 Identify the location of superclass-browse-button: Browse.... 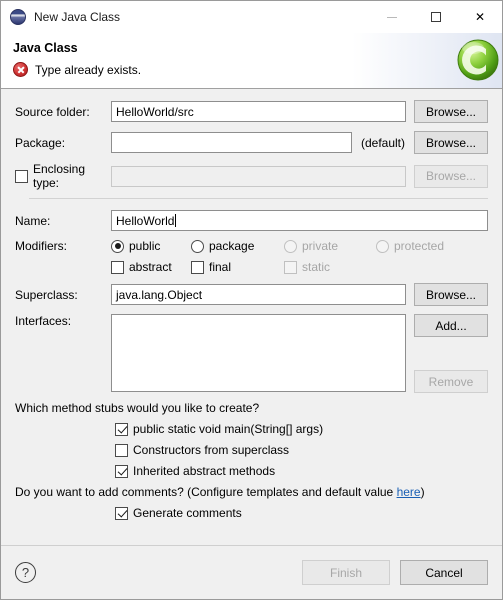
(451, 294).